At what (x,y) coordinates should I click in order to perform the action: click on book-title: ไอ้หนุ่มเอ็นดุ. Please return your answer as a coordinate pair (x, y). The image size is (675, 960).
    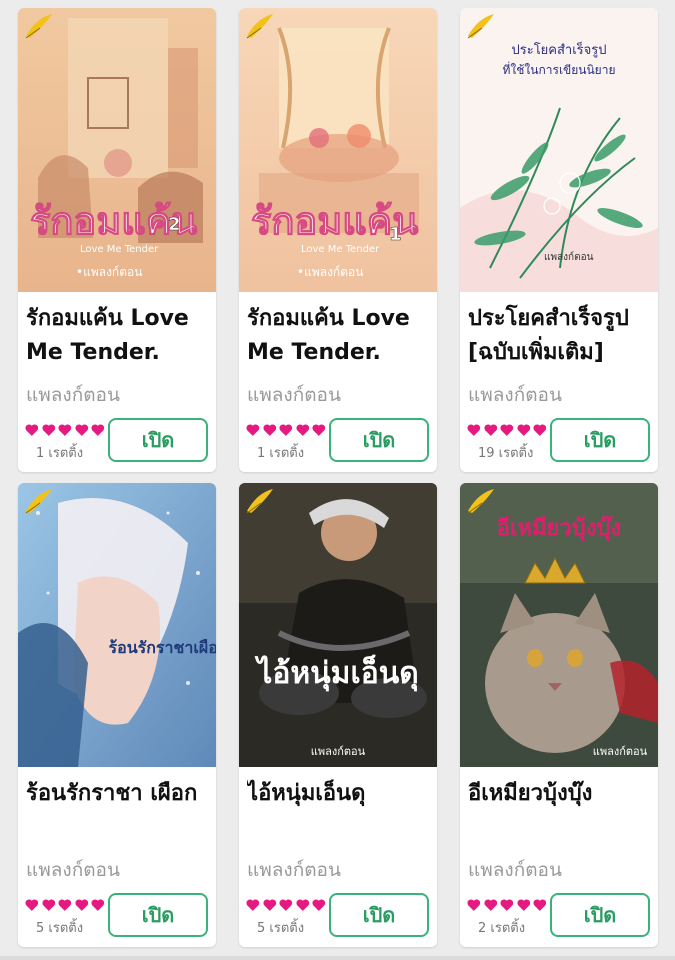
    Looking at the image, I should click on (339, 794).